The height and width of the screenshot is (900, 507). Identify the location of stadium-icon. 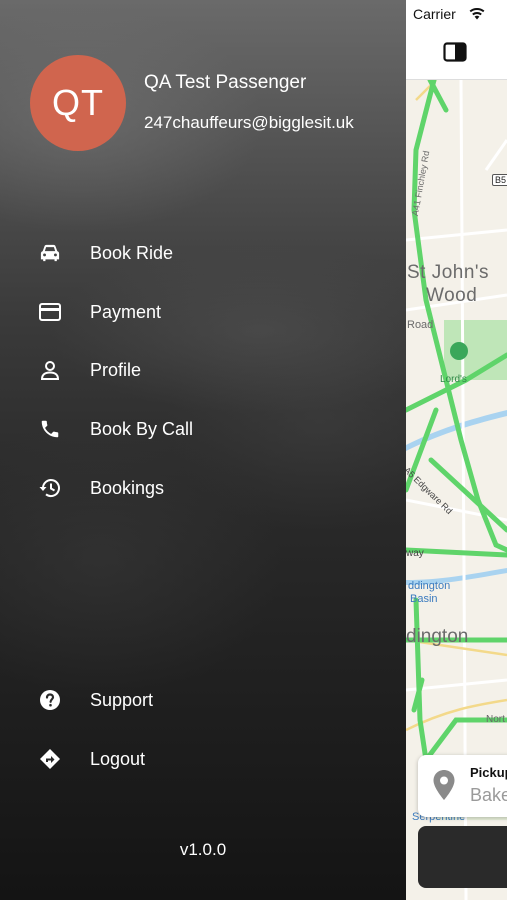
(459, 351).